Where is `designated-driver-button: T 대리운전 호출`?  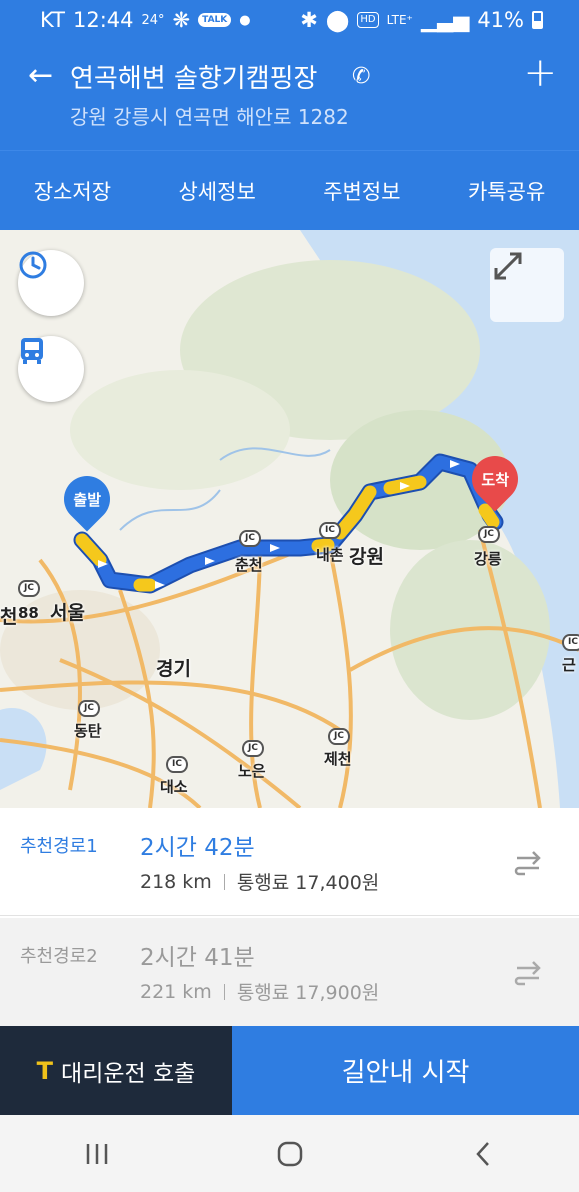
designated-driver-button: T 대리운전 호출 is located at coordinates (116, 1070).